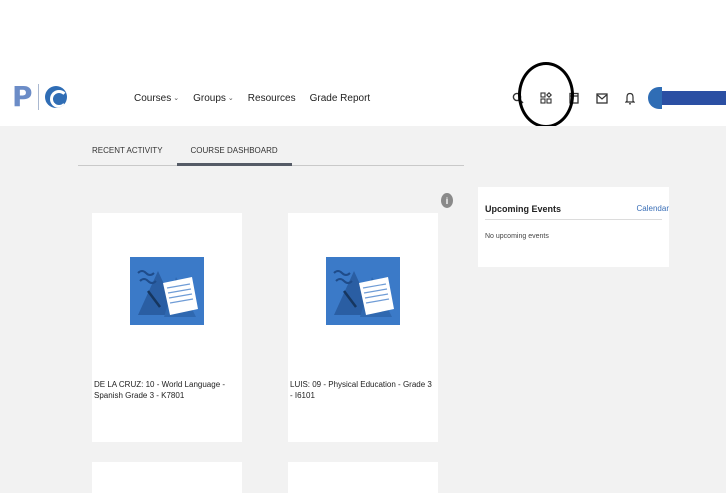  I want to click on search-icon, so click(518, 98).